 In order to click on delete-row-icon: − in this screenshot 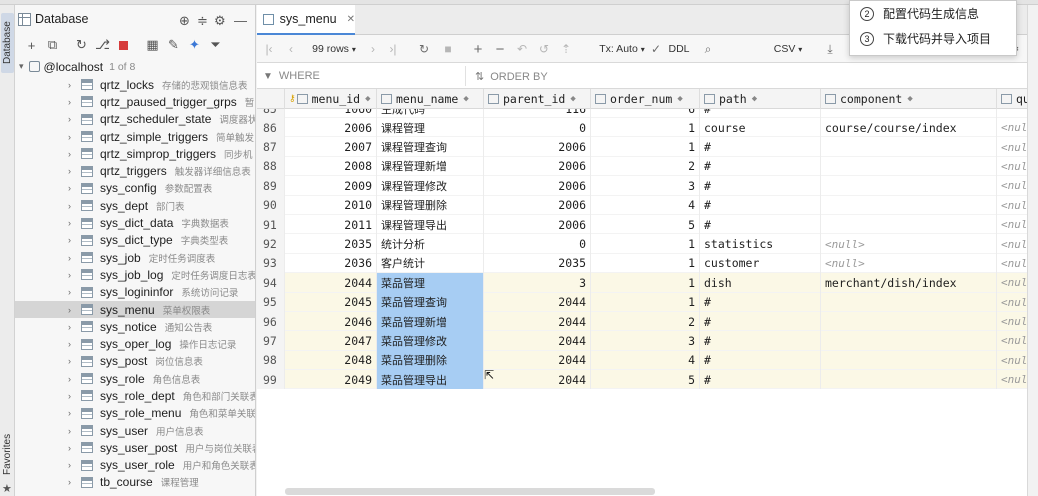, I will do `click(500, 49)`.